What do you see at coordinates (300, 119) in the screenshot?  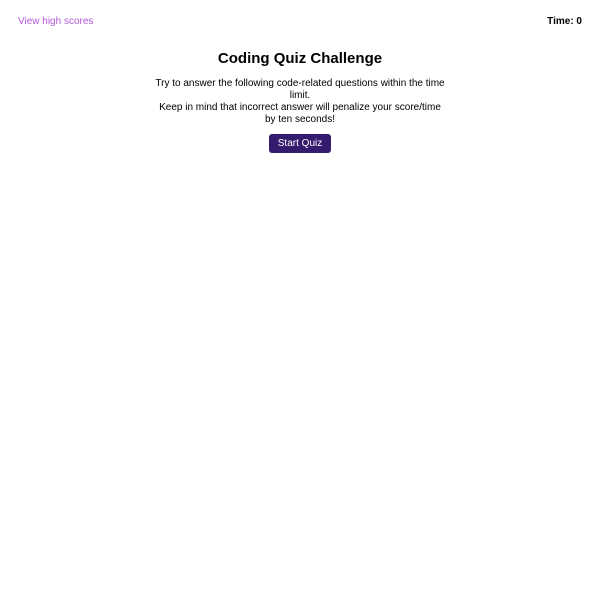 I see `intro-line: by ten seconds!` at bounding box center [300, 119].